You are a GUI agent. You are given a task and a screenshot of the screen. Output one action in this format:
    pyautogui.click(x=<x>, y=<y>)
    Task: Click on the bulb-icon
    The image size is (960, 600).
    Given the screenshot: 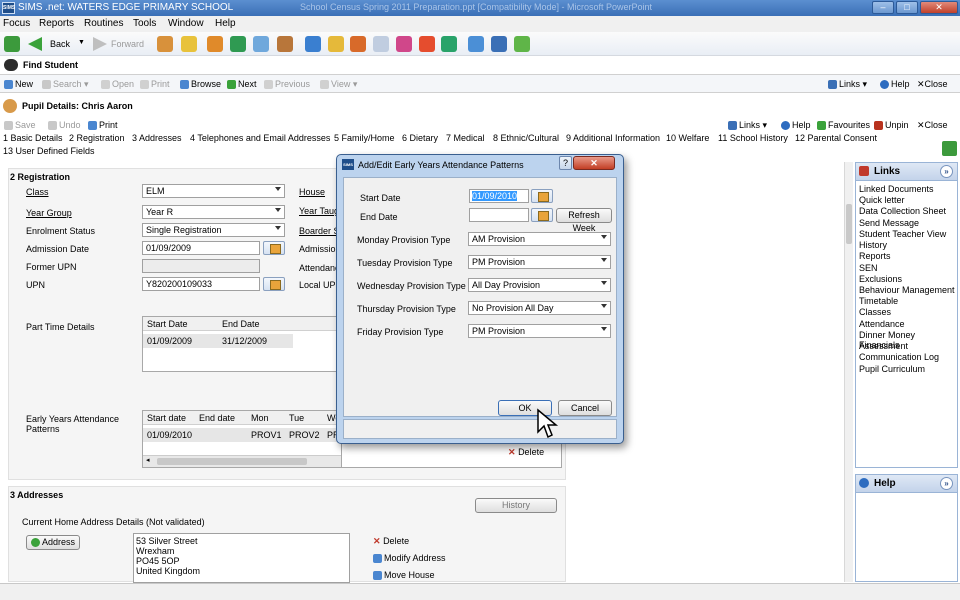 What is the action you would take?
    pyautogui.click(x=189, y=44)
    